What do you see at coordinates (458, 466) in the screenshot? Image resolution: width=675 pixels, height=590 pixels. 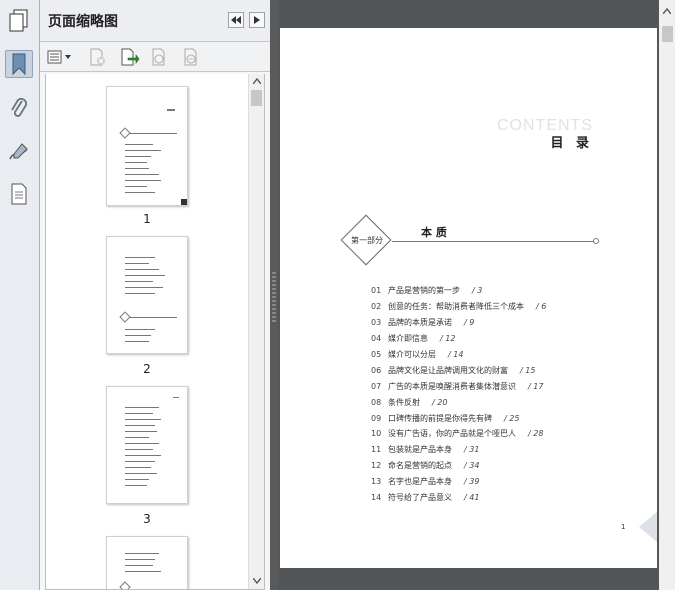 I see `toc-item: 12 命名是营销的起点 / 34` at bounding box center [458, 466].